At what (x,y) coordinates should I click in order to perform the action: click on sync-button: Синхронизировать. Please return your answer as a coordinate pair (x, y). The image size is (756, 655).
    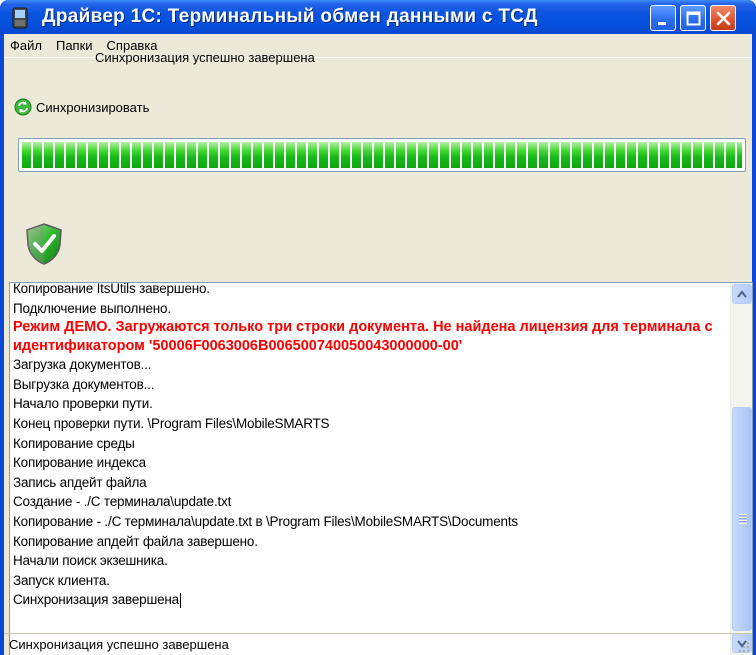
    Looking at the image, I should click on (81, 107).